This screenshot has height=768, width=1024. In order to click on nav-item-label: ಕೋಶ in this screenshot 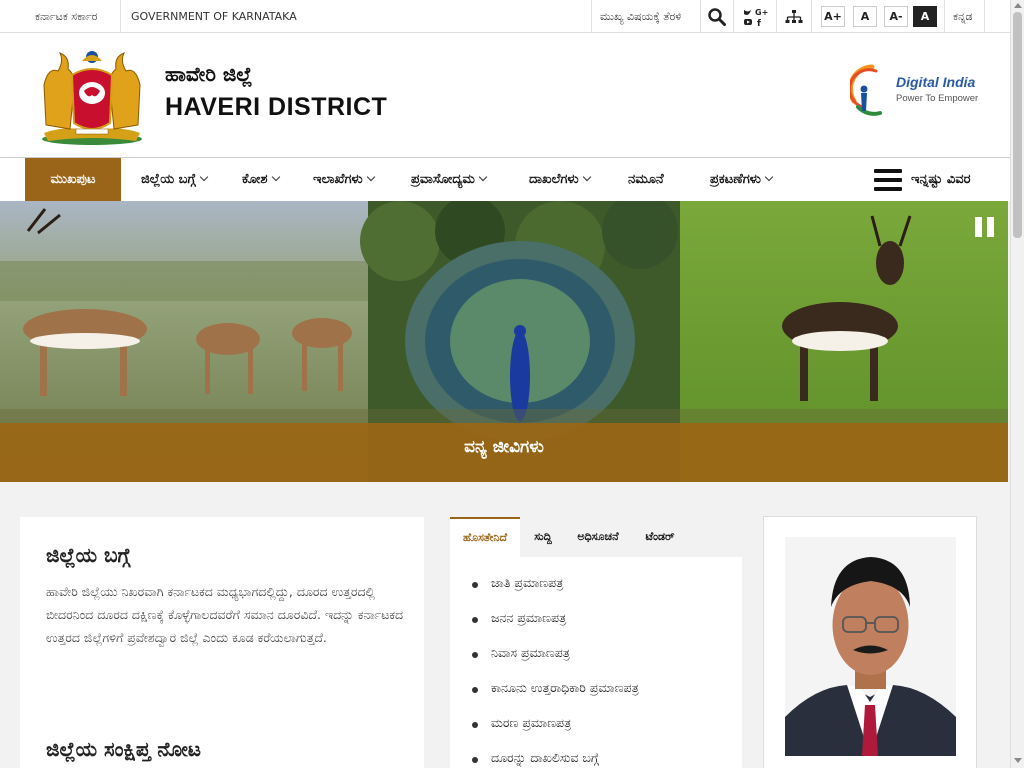, I will do `click(255, 179)`.